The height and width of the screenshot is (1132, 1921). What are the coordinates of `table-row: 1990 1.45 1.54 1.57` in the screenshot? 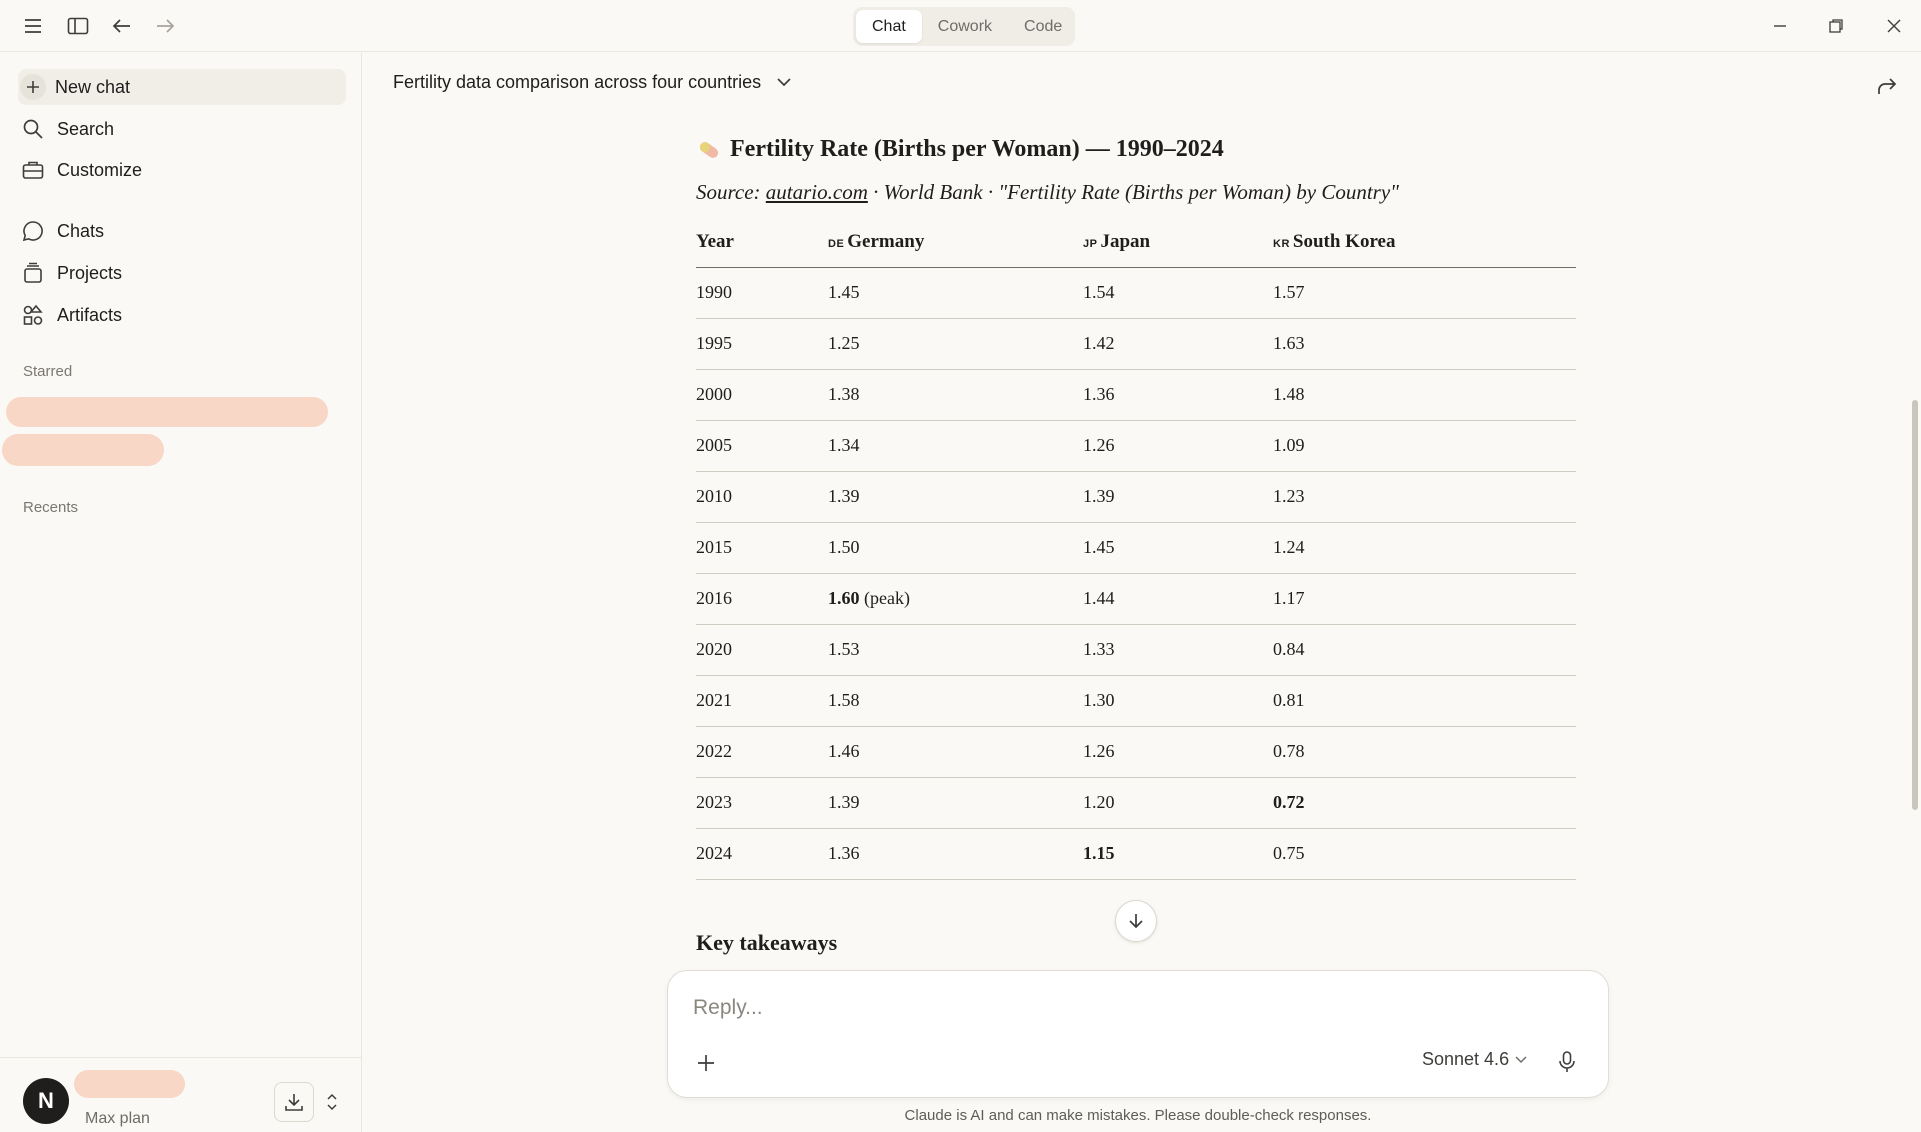 It's located at (1136, 293).